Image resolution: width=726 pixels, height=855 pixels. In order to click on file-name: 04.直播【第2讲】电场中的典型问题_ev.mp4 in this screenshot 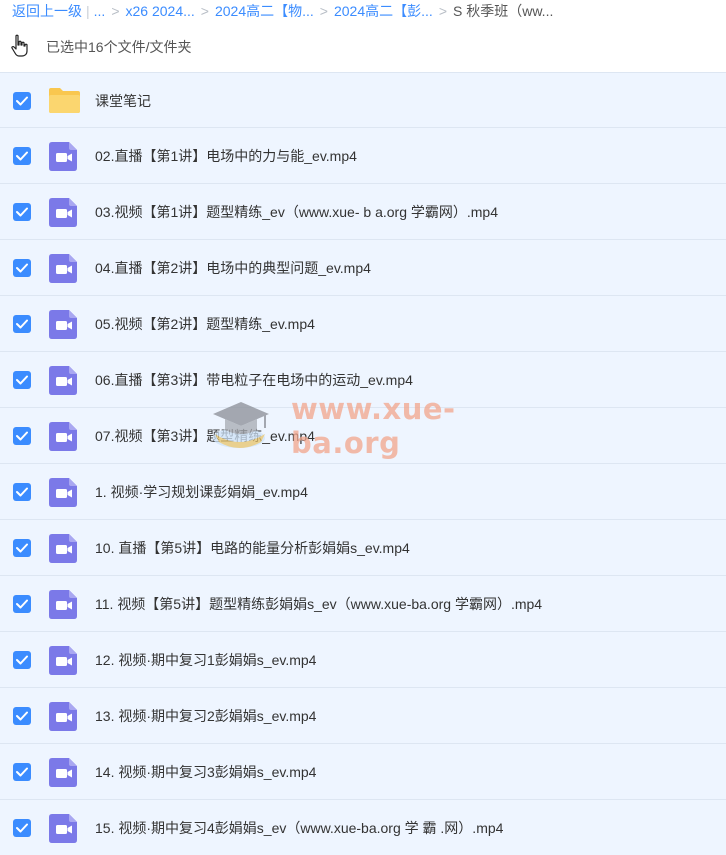, I will do `click(233, 268)`.